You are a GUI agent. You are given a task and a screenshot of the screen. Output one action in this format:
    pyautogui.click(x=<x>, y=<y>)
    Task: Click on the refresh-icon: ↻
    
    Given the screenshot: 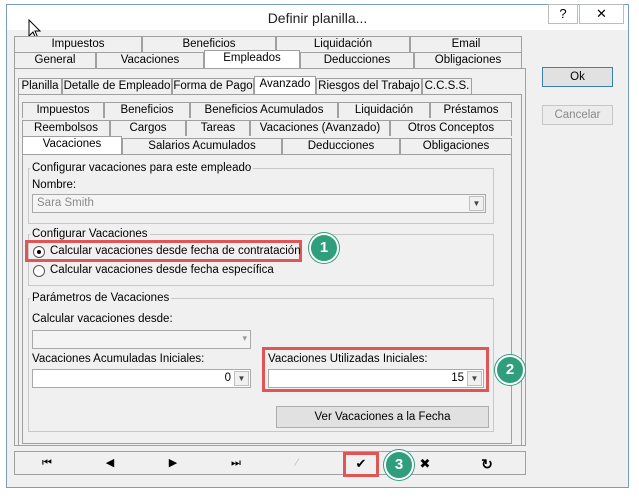 What is the action you would take?
    pyautogui.click(x=487, y=464)
    